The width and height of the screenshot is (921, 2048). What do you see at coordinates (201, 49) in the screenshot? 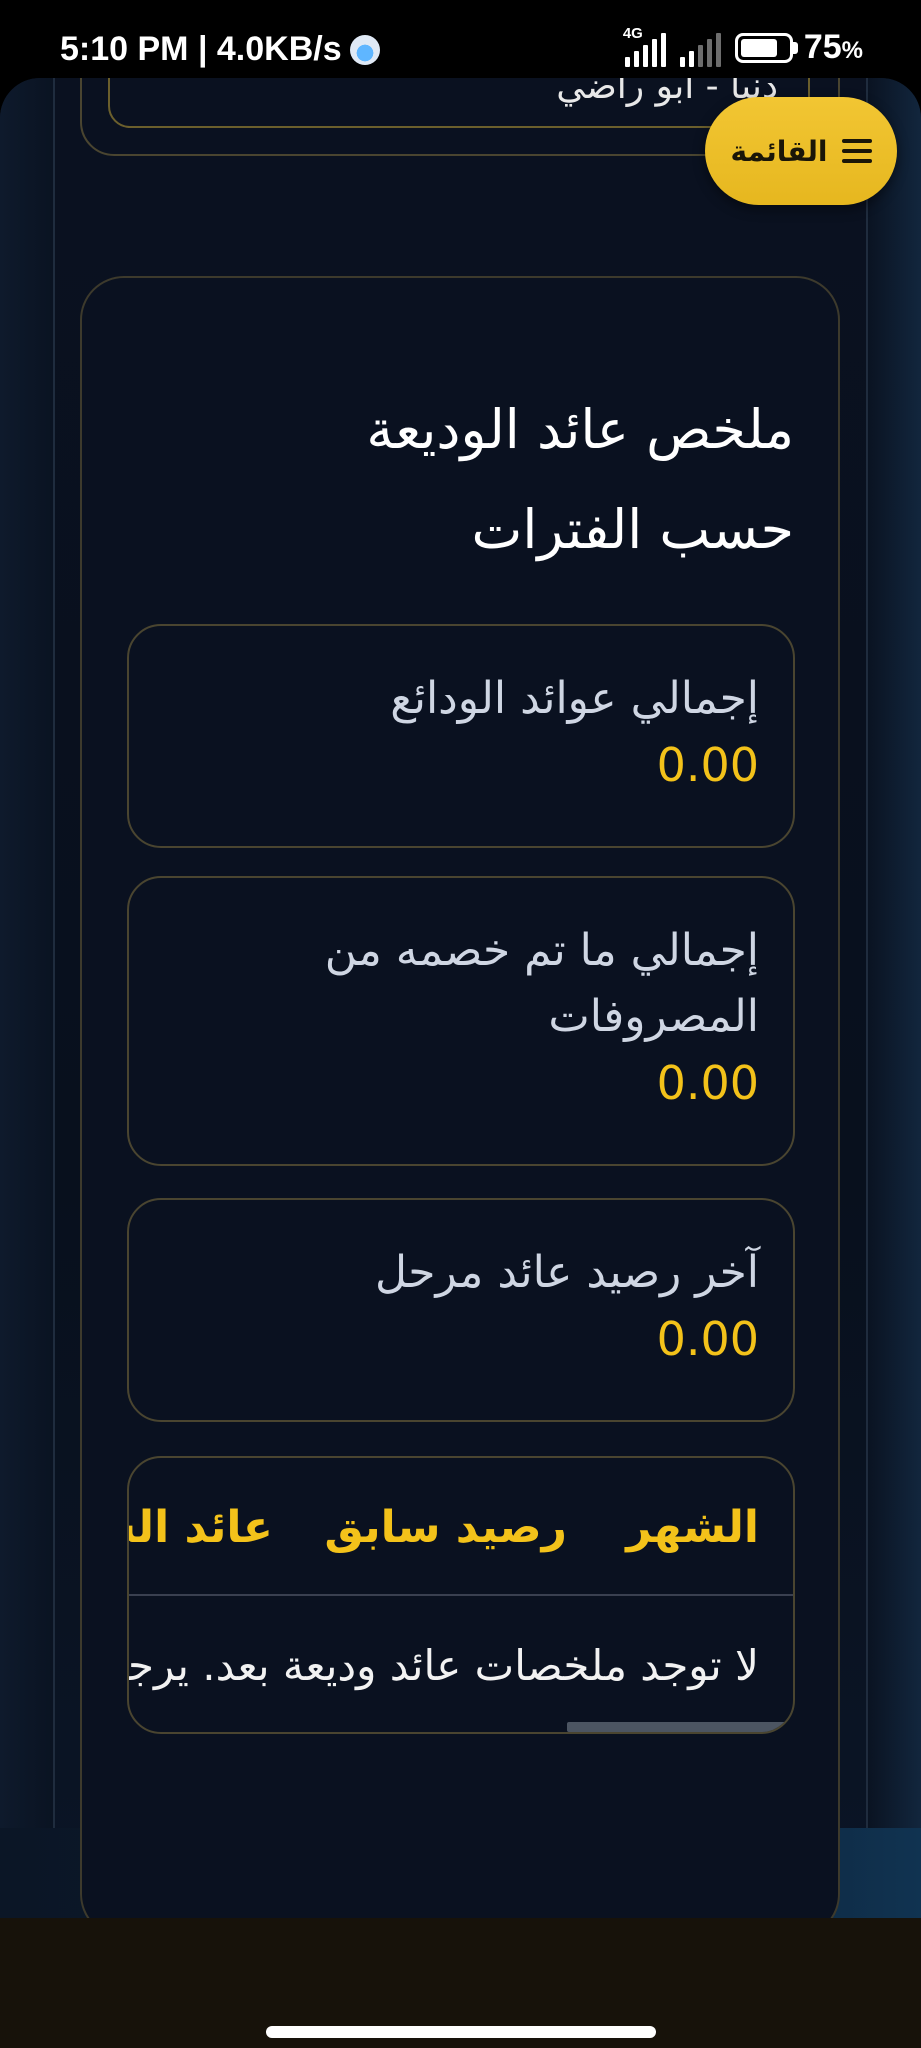
I see `status-time-speed: 5:10 PM | 4.0KB/s` at bounding box center [201, 49].